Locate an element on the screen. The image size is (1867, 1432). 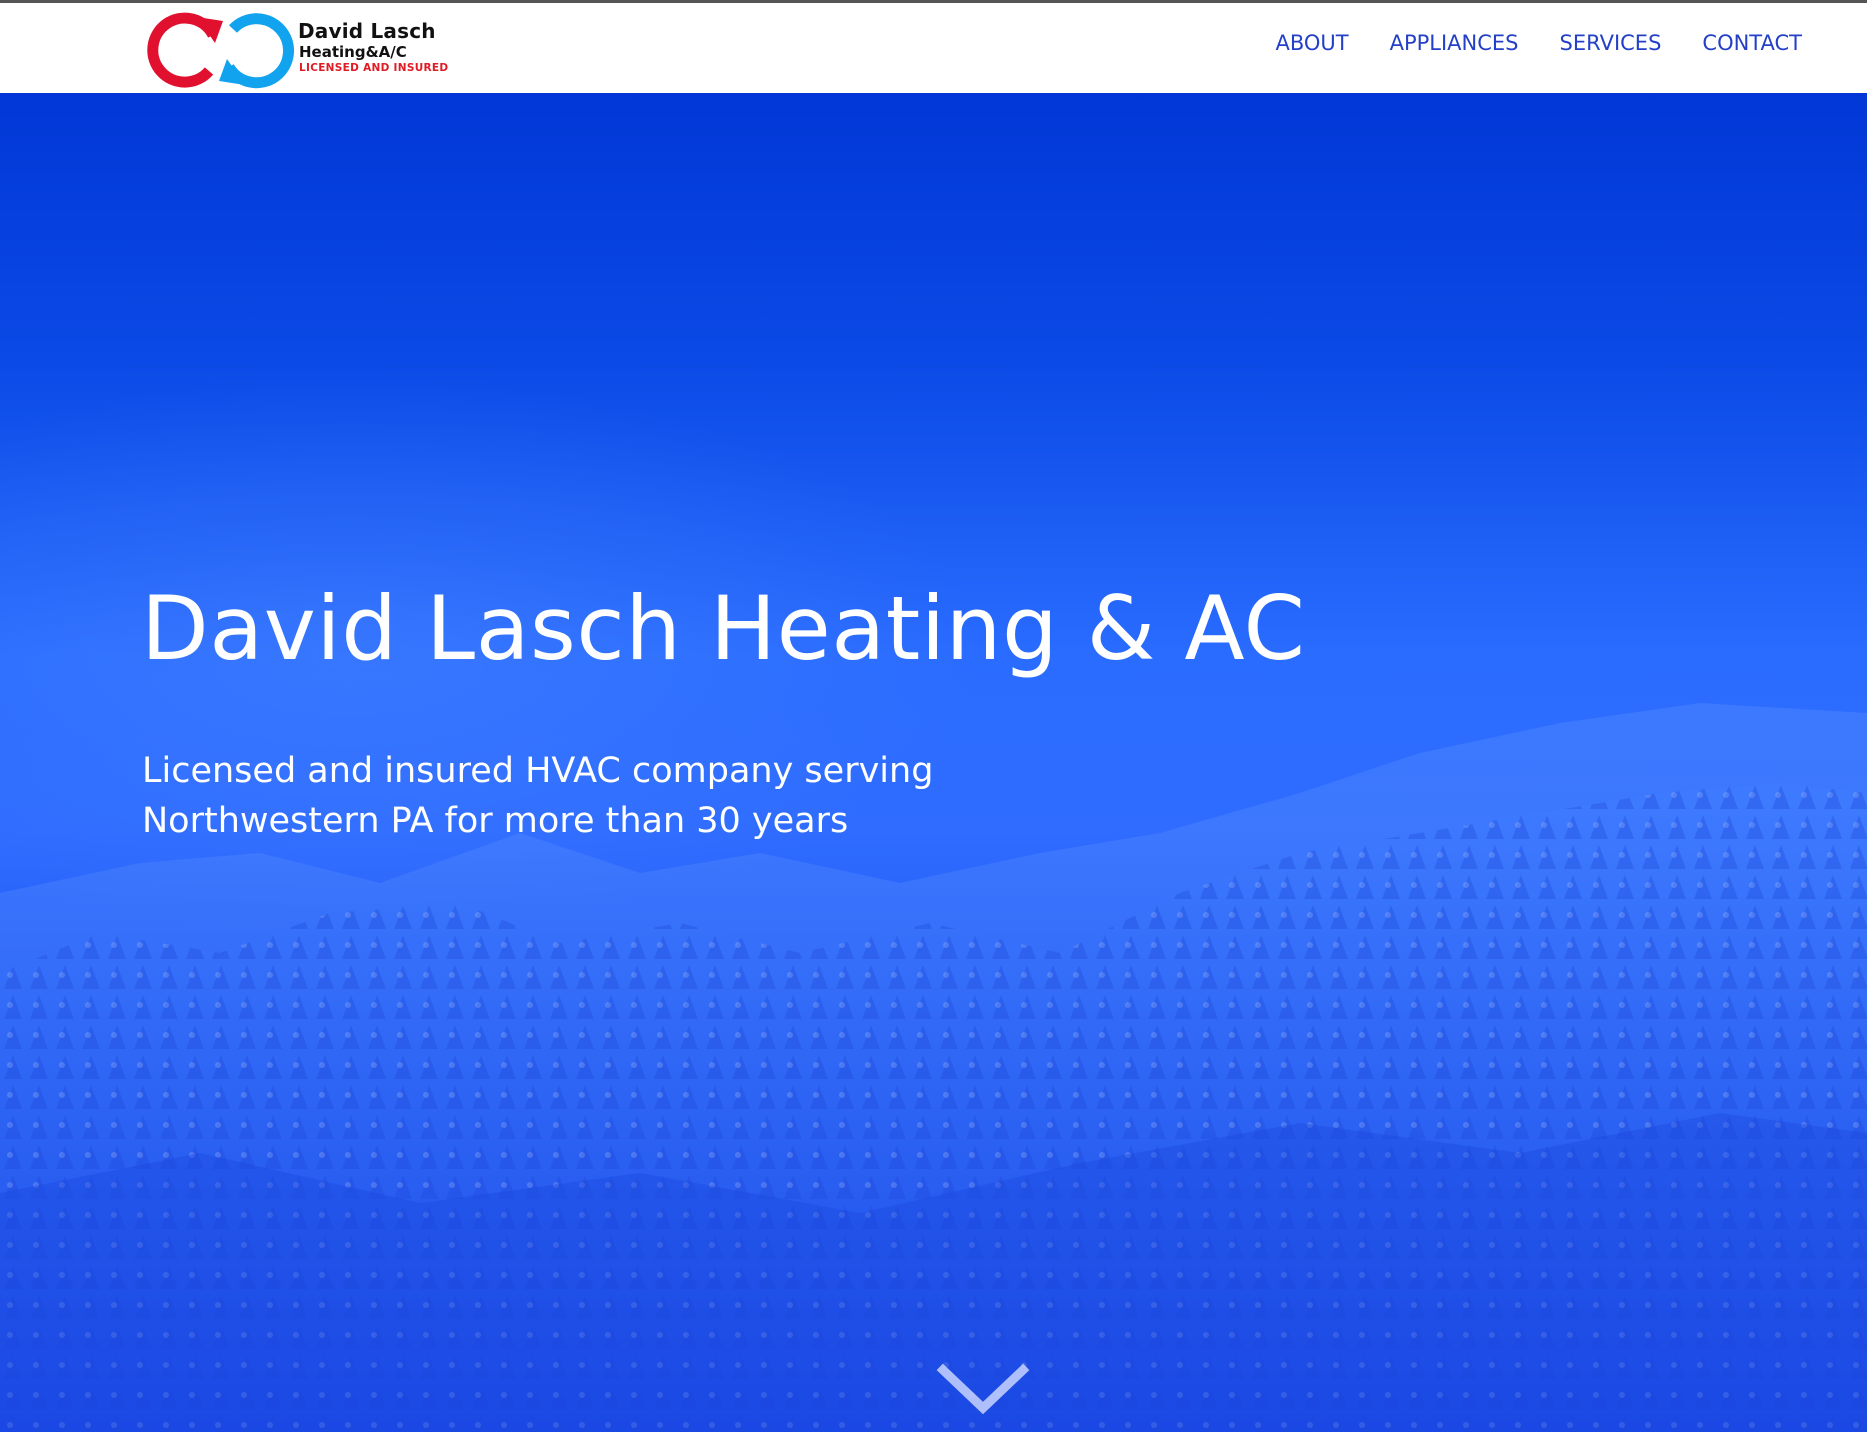
logo-subtitle: Heating&A/C is located at coordinates (353, 52).